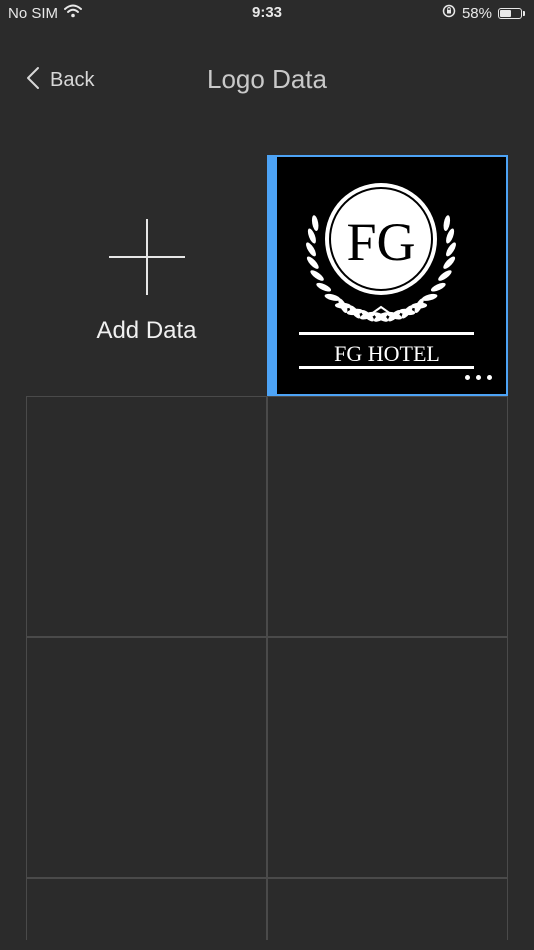  I want to click on plus-icon, so click(146, 257).